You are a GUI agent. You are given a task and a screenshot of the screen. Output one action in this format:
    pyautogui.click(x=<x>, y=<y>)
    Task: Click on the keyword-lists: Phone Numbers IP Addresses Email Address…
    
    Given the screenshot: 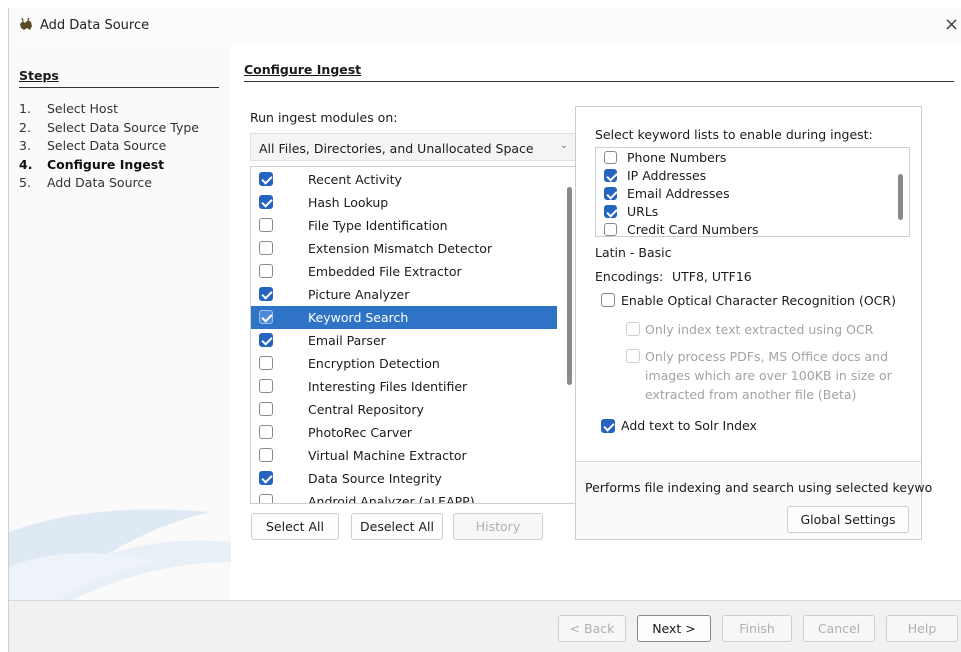 What is the action you would take?
    pyautogui.click(x=752, y=192)
    